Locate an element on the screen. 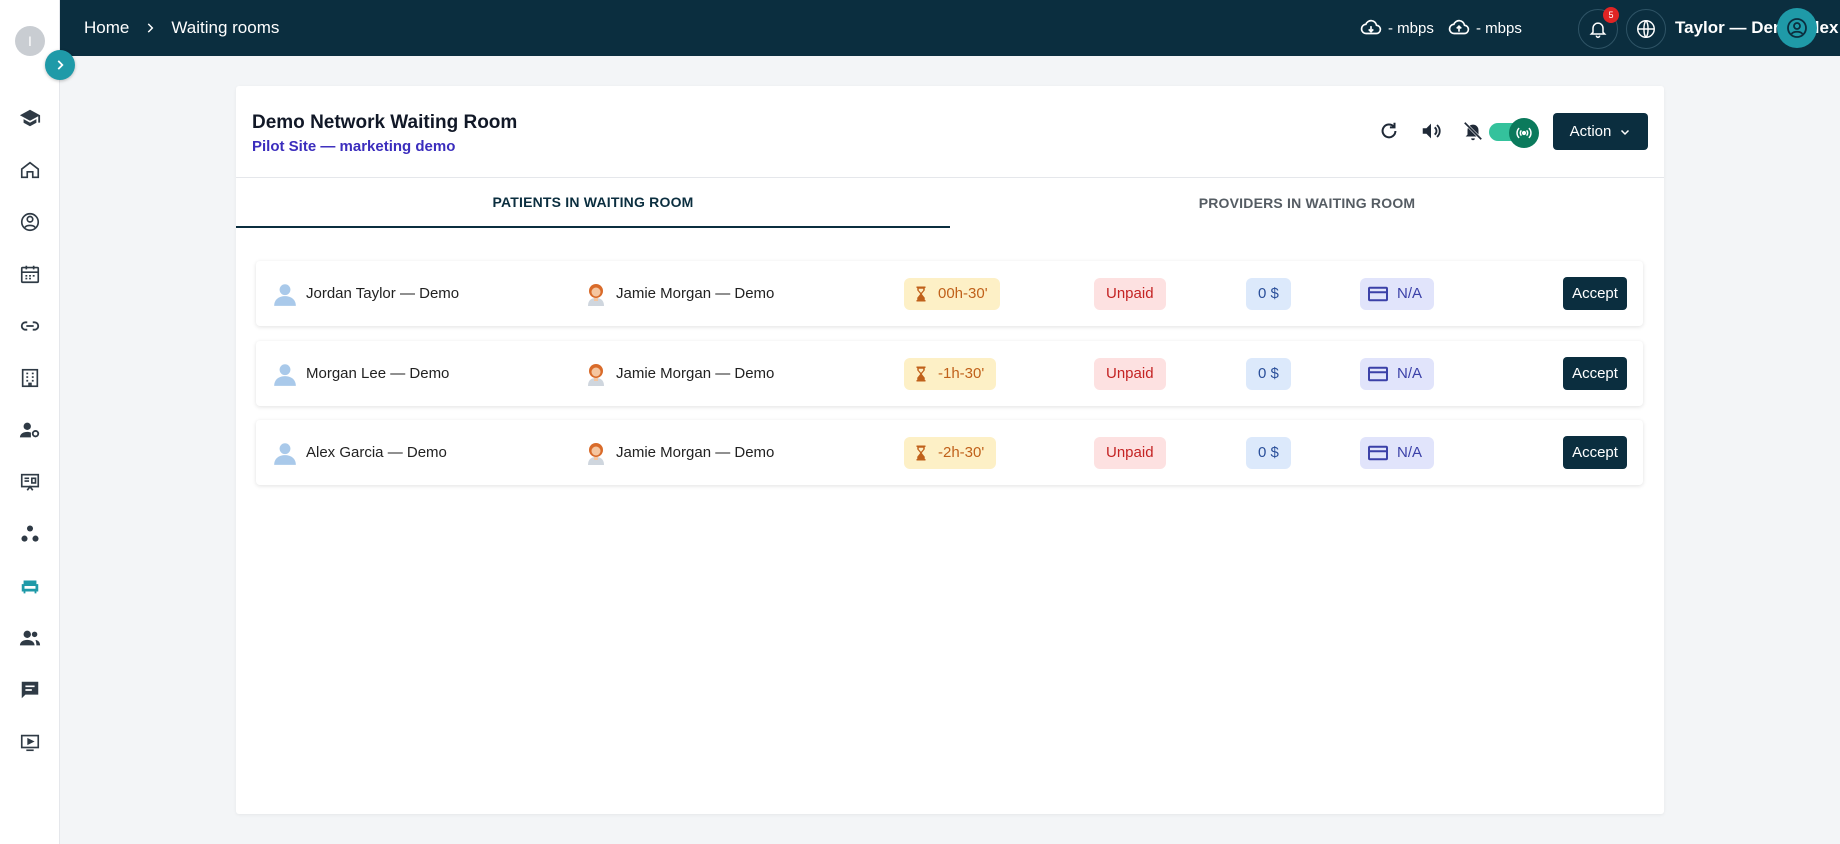 This screenshot has width=1840, height=844. breadcrumb-current: Waiting rooms is located at coordinates (225, 27).